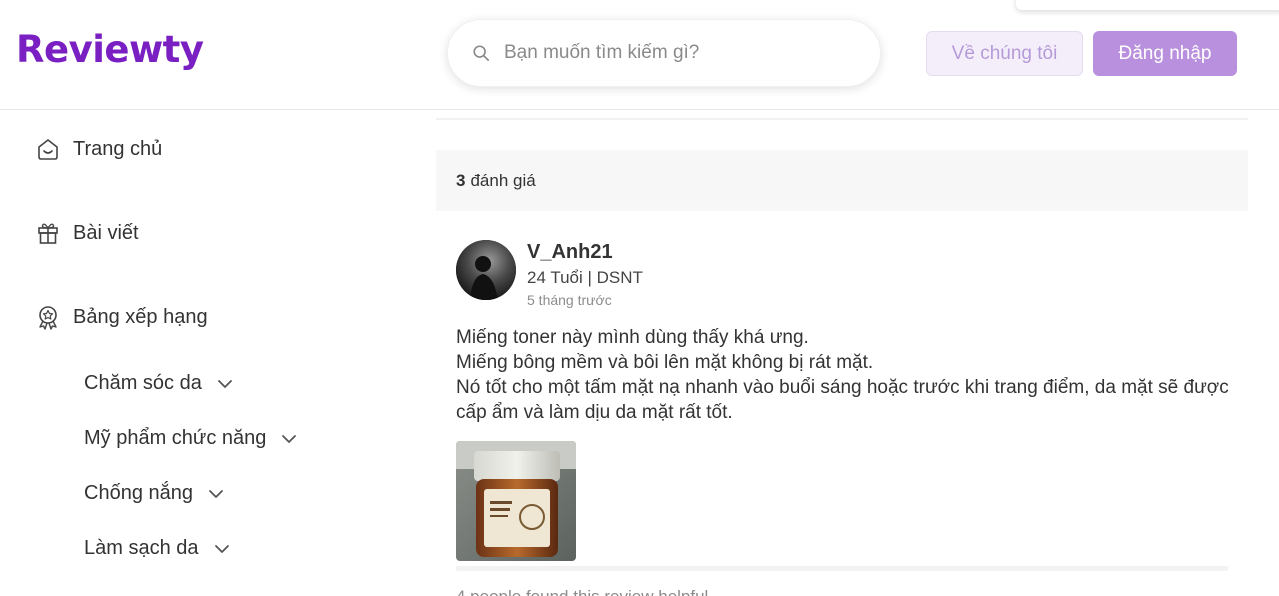  What do you see at coordinates (1004, 53) in the screenshot?
I see `about-button: Về chúng tôi` at bounding box center [1004, 53].